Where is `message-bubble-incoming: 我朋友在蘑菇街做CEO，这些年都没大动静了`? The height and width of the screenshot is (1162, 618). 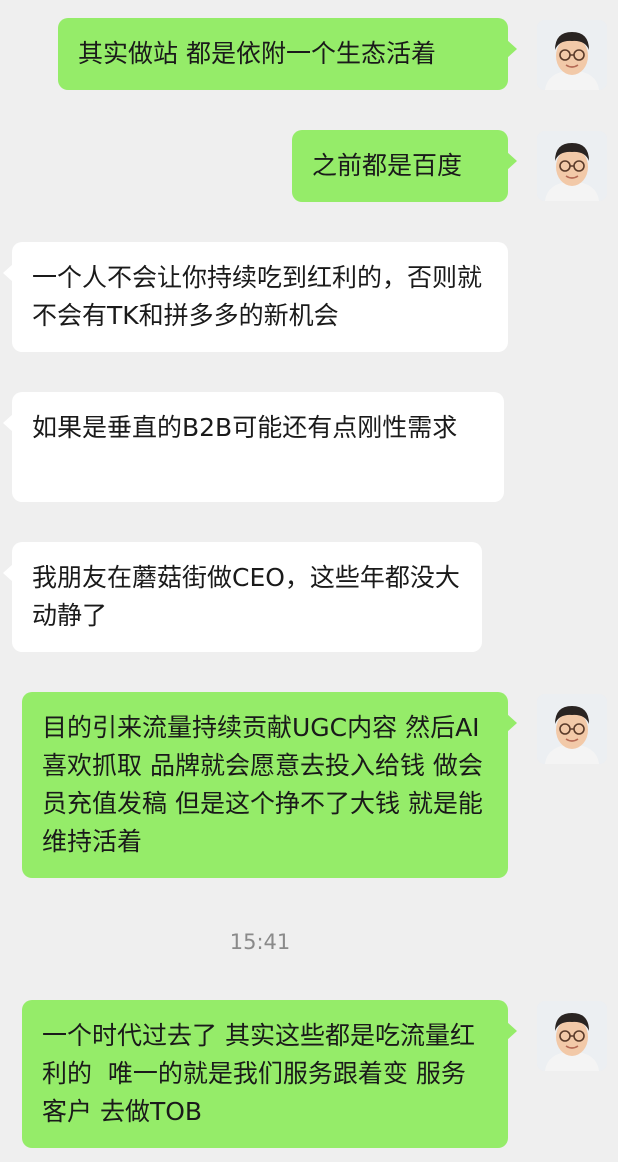 message-bubble-incoming: 我朋友在蘑菇街做CEO，这些年都没大动静了 is located at coordinates (242, 597).